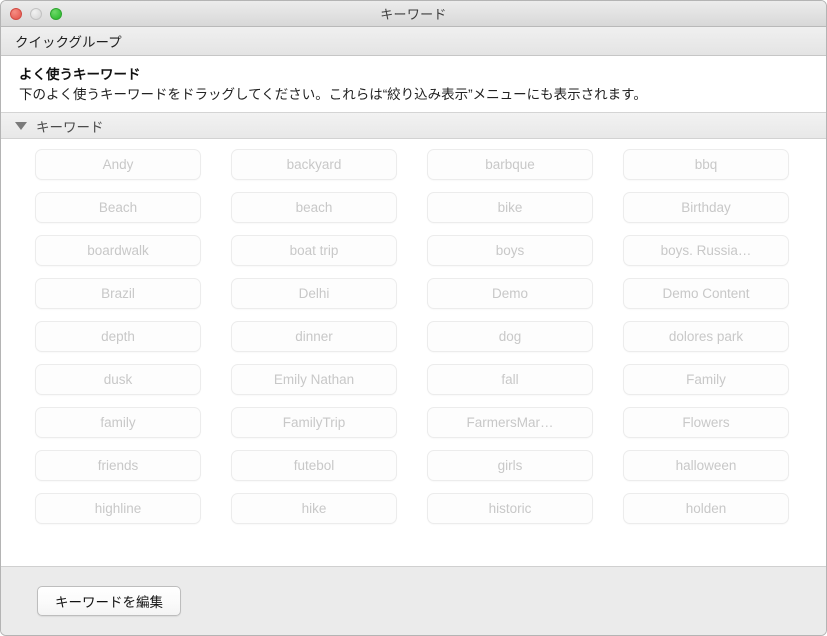 Image resolution: width=827 pixels, height=636 pixels. I want to click on keyword-button: Beach, so click(118, 207).